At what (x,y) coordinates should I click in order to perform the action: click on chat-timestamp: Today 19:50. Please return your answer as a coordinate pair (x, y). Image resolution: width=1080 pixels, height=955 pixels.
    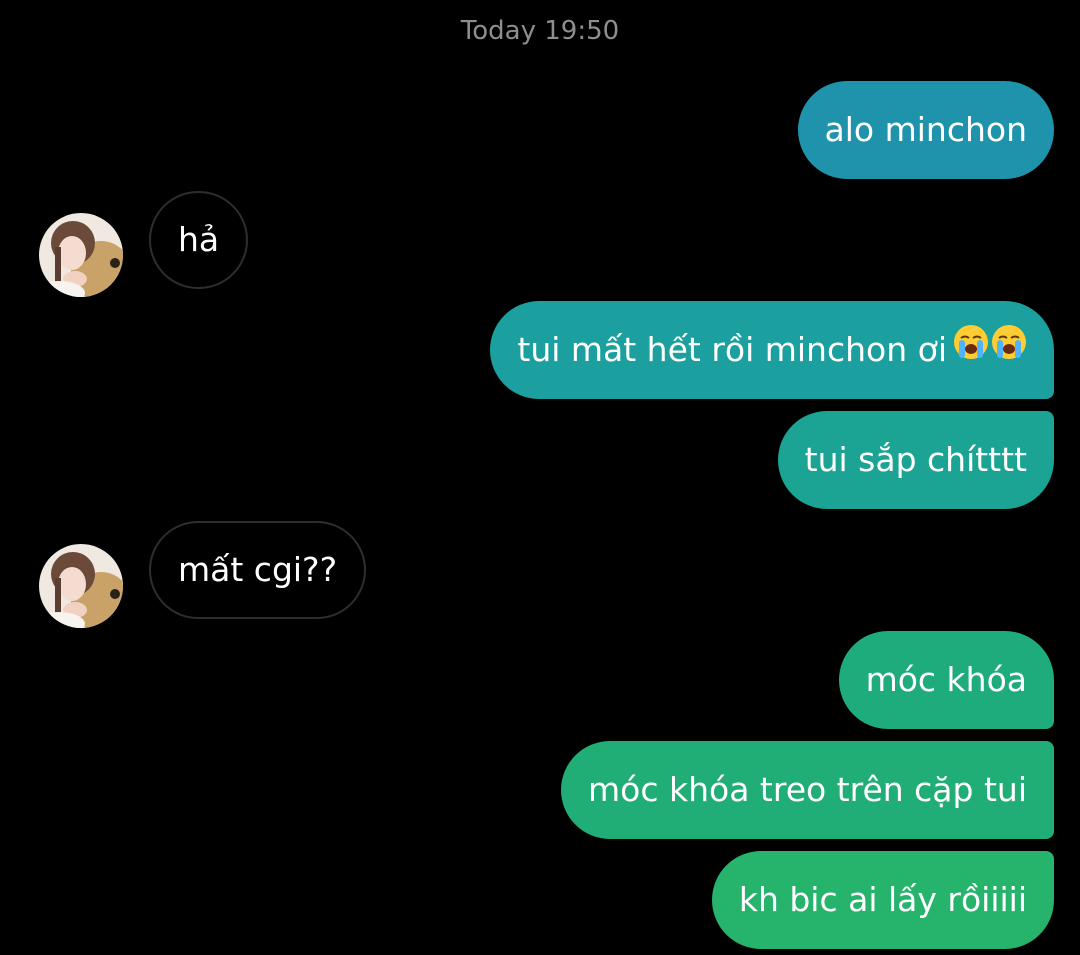
    Looking at the image, I should click on (540, 31).